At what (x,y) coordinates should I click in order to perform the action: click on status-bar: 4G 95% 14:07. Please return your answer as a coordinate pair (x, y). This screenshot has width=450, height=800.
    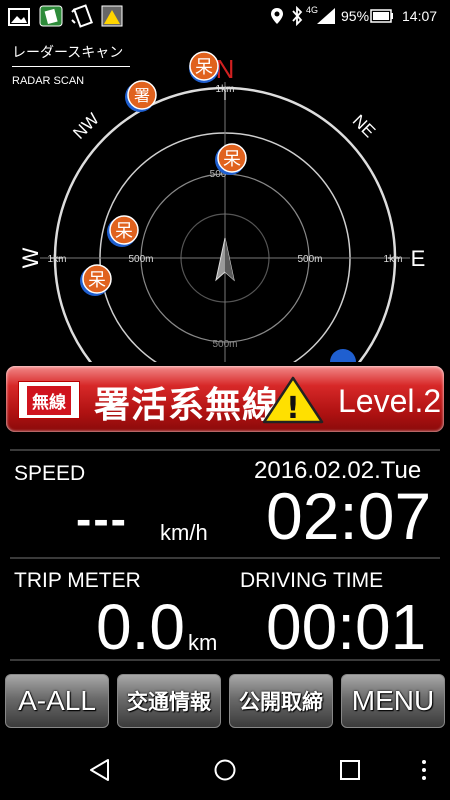
    Looking at the image, I should click on (225, 16).